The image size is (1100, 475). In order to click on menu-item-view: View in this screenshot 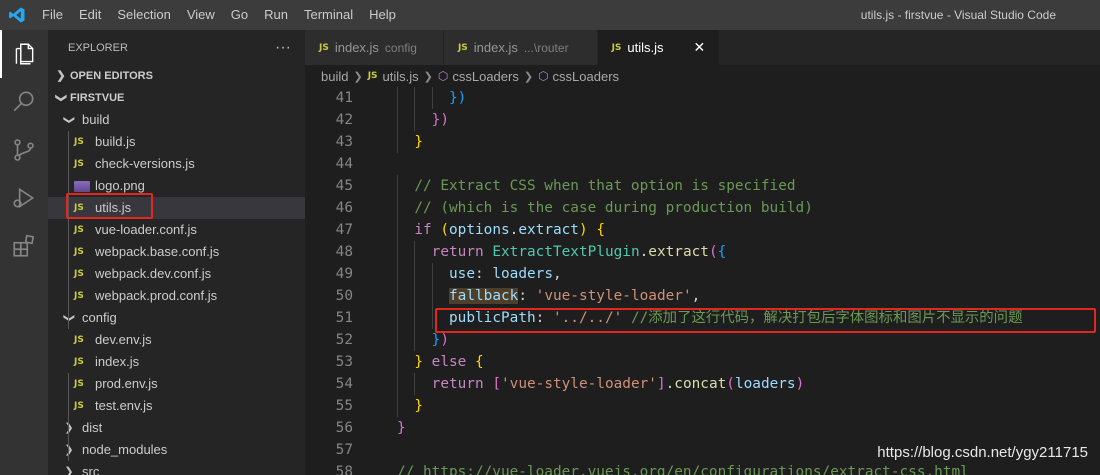, I will do `click(201, 15)`.